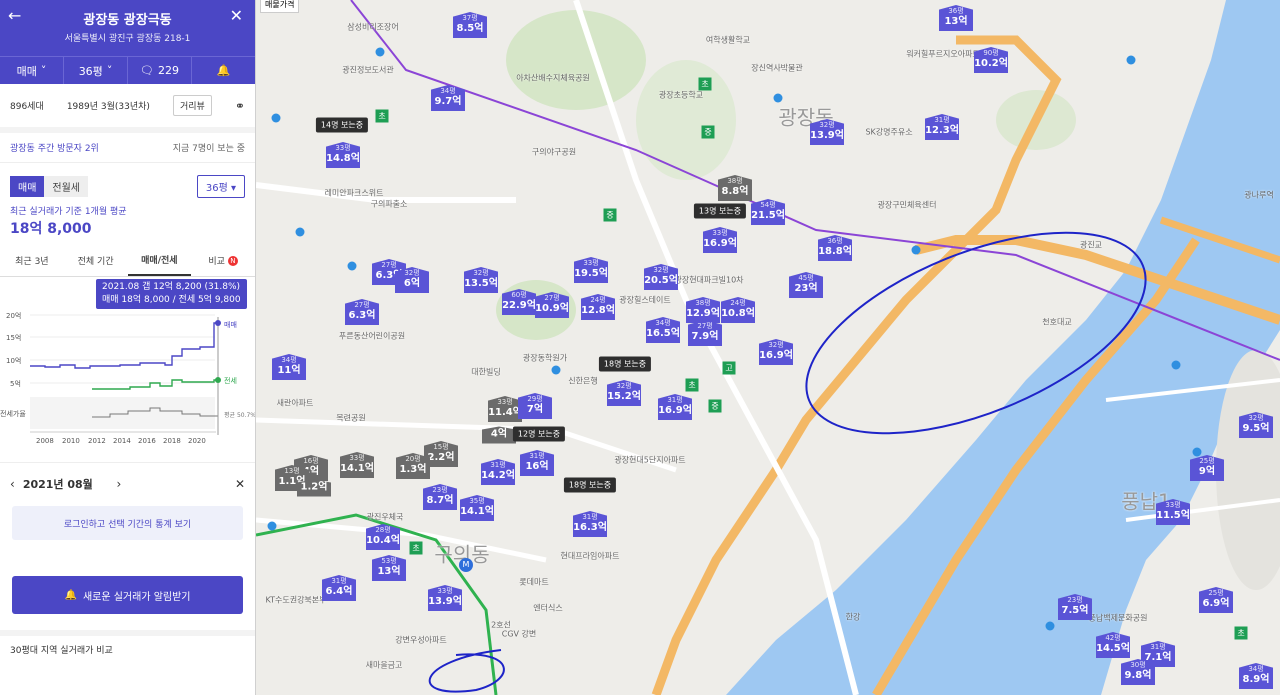 The width and height of the screenshot is (1280, 695). What do you see at coordinates (127, 523) in the screenshot?
I see `login-stats-button: 로그인하고 선택 기간의 통계 보기` at bounding box center [127, 523].